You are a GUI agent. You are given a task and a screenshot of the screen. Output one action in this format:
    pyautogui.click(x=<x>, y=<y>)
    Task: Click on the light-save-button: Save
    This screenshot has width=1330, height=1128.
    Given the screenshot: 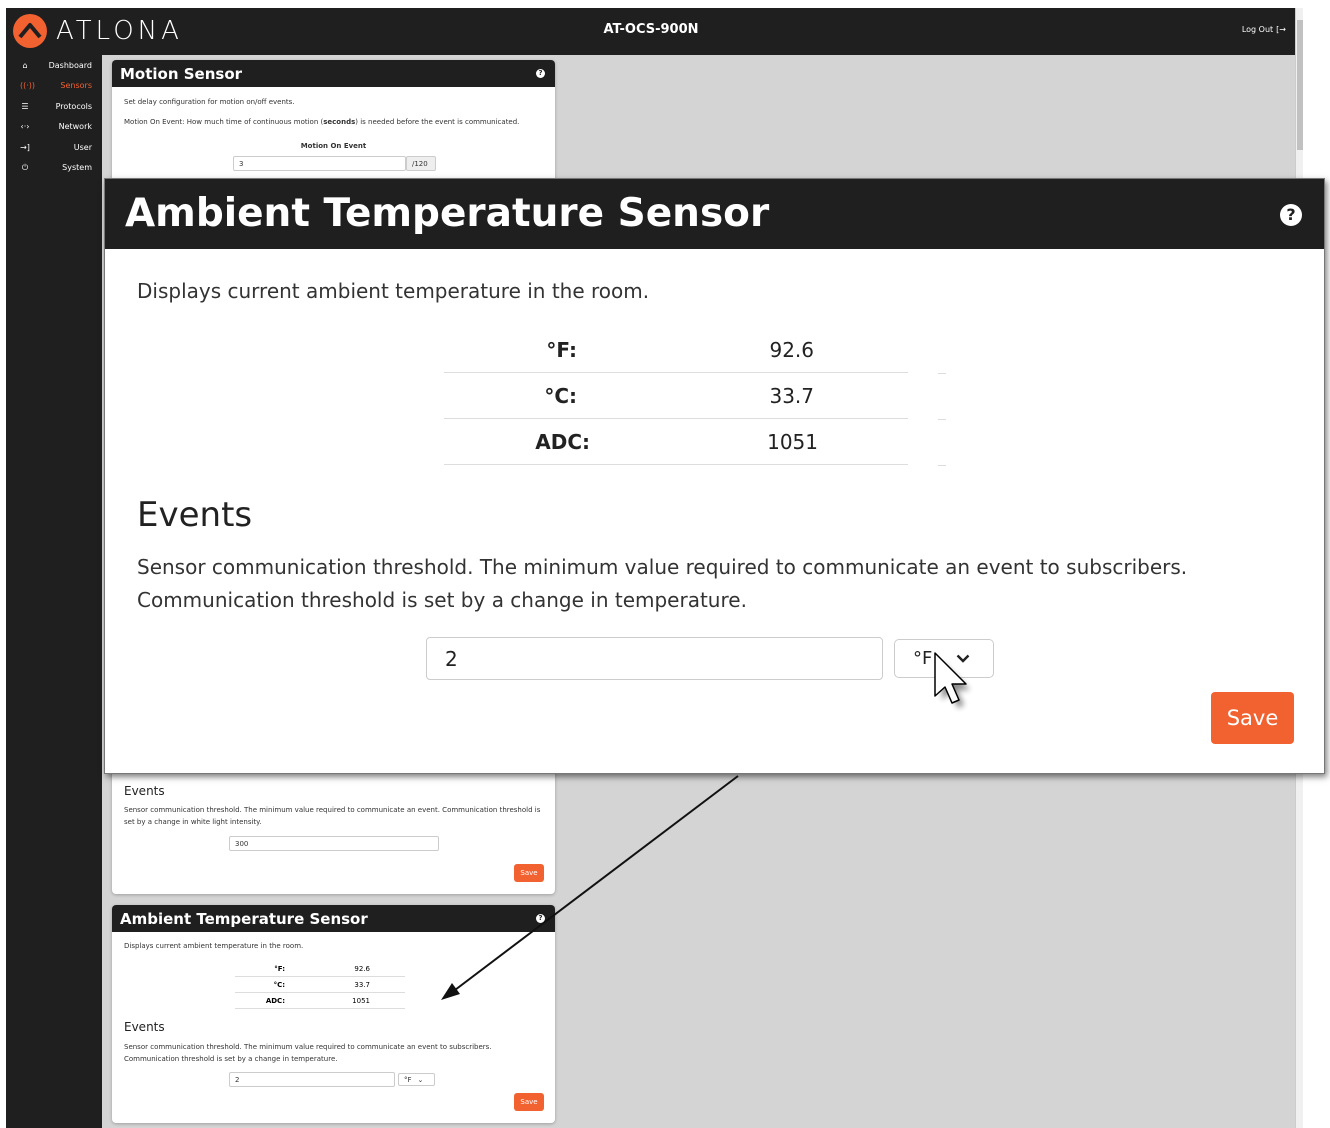 What is the action you would take?
    pyautogui.click(x=529, y=873)
    